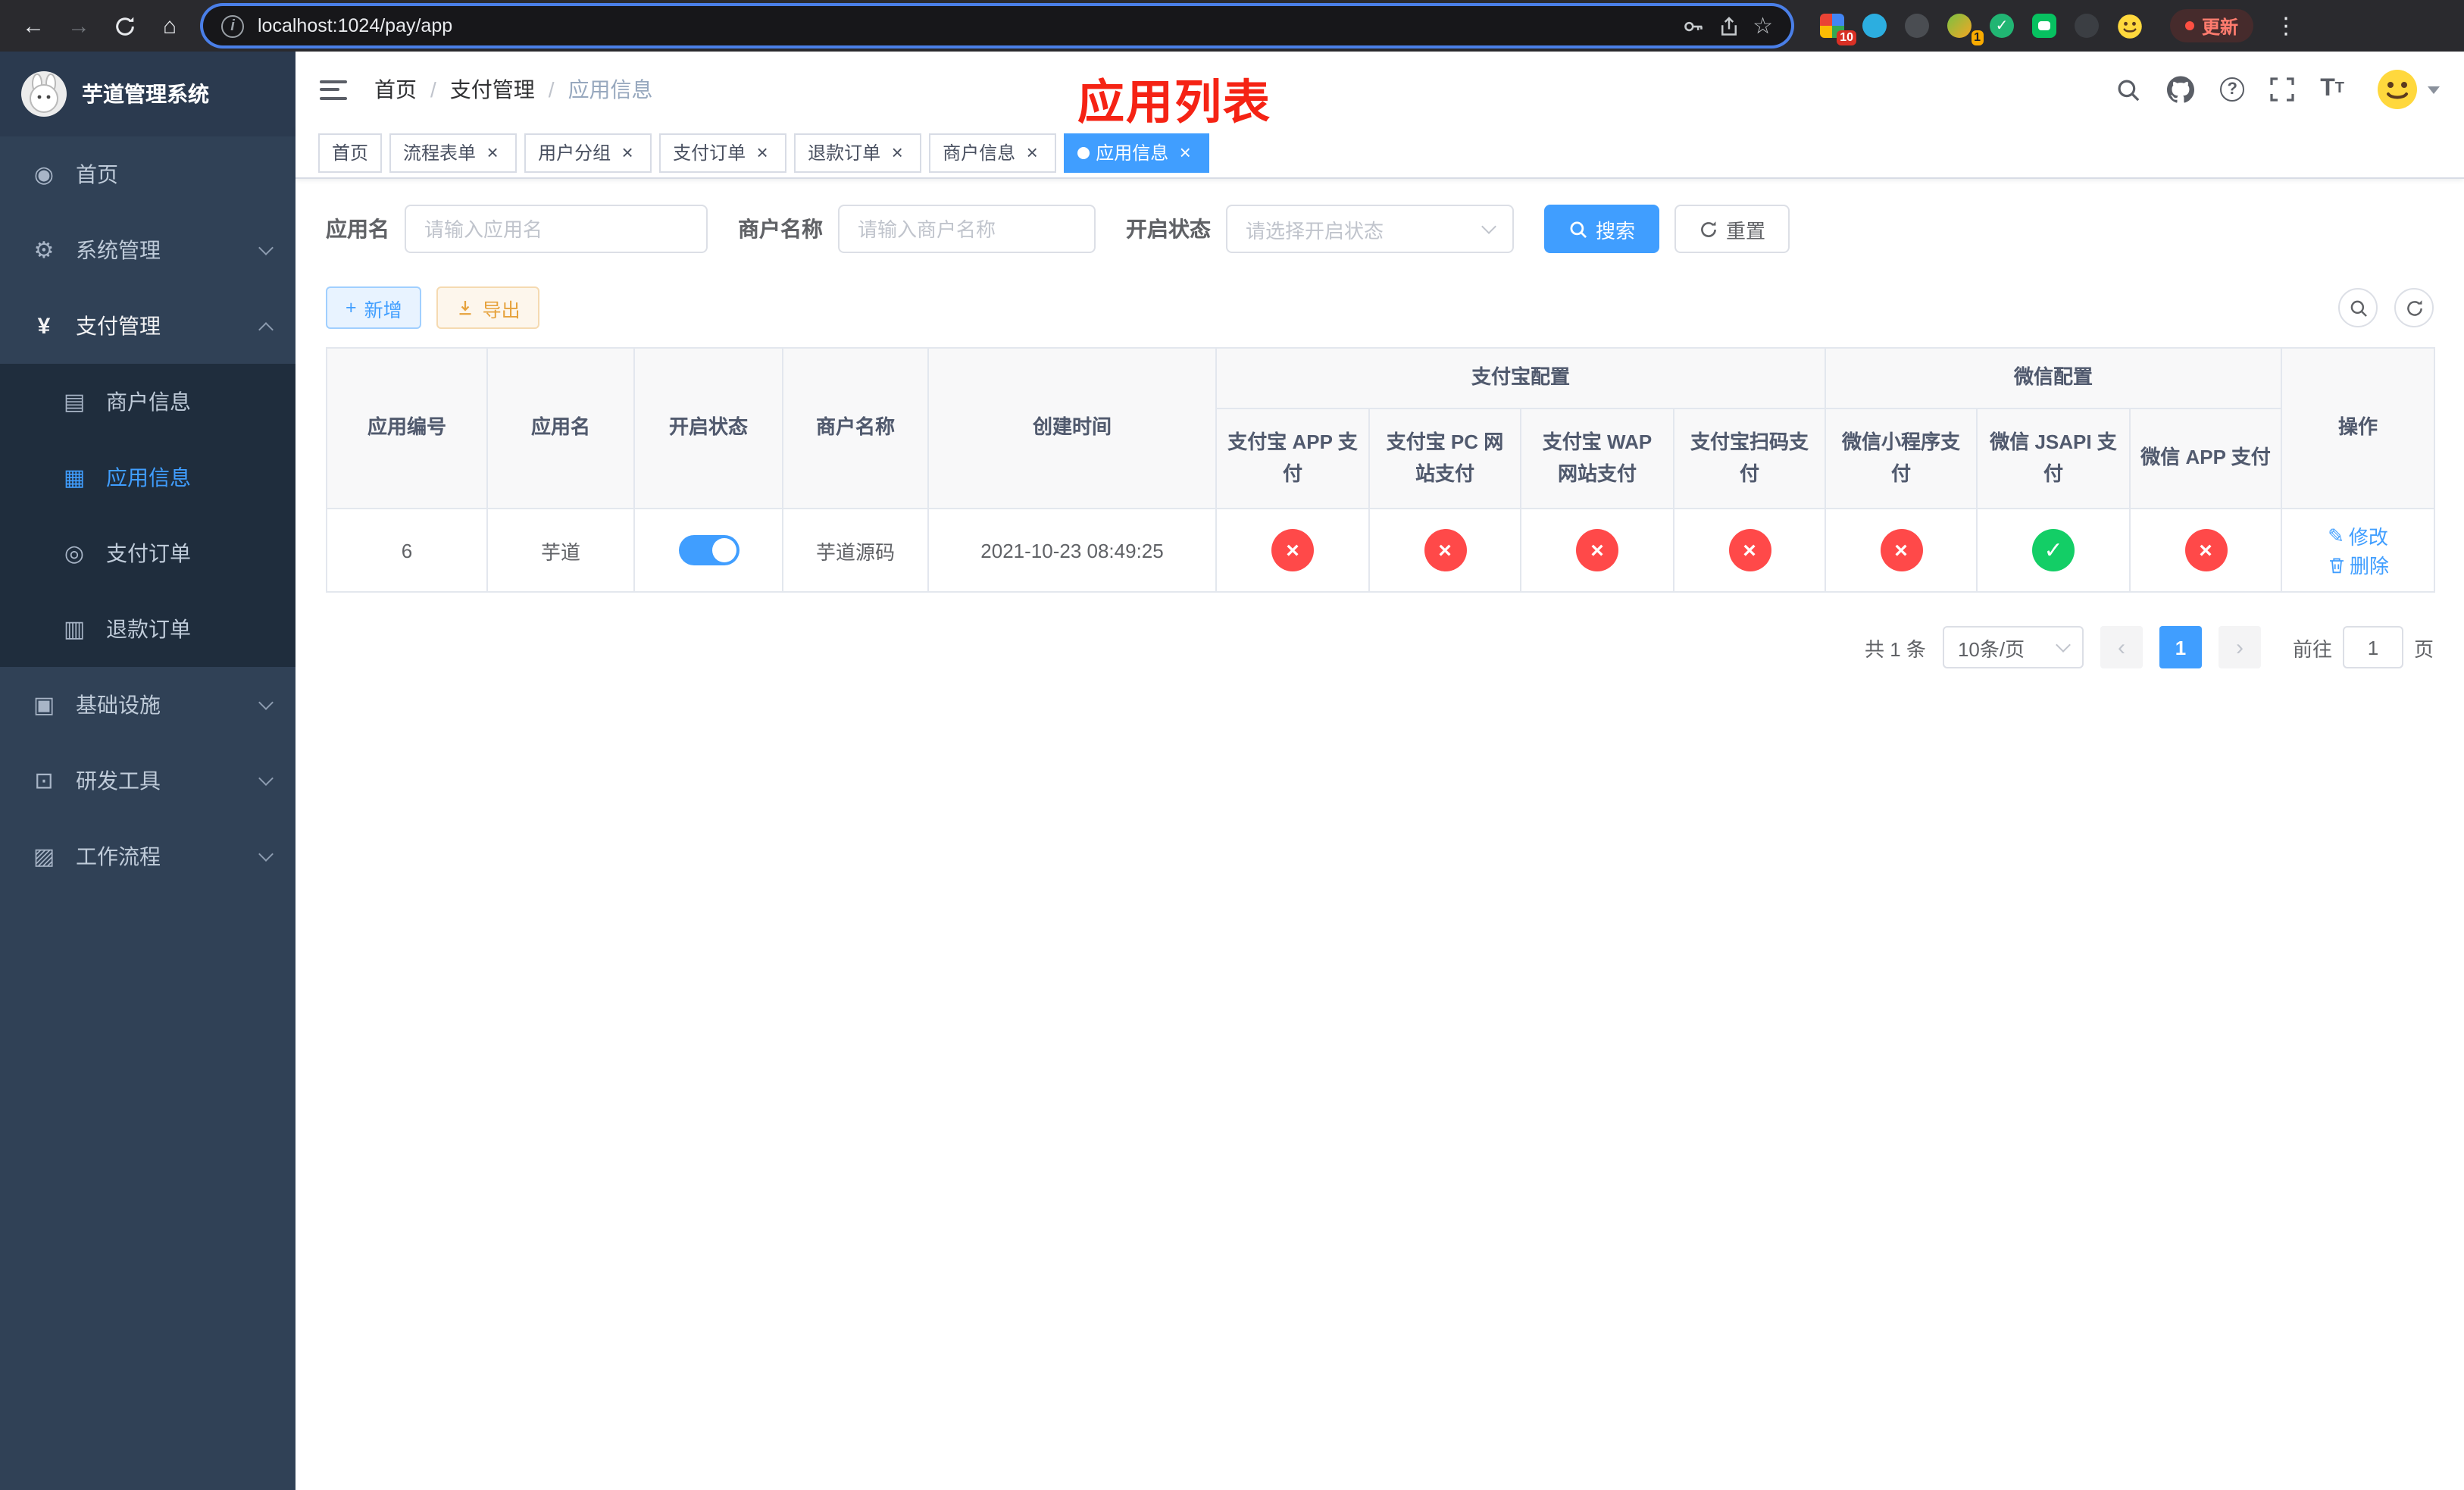 Image resolution: width=2464 pixels, height=1490 pixels. Describe the element at coordinates (1137, 152) in the screenshot. I see `tab-app-info: 应用信息 ×` at that location.